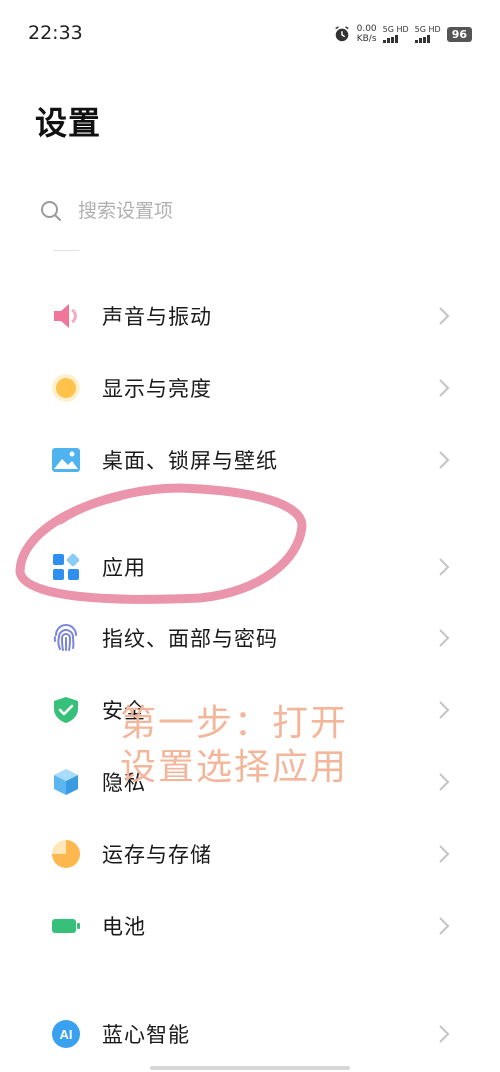 Image resolution: width=500 pixels, height=1072 pixels. What do you see at coordinates (250, 854) in the screenshot?
I see `settings-item-storage: 运存与存储` at bounding box center [250, 854].